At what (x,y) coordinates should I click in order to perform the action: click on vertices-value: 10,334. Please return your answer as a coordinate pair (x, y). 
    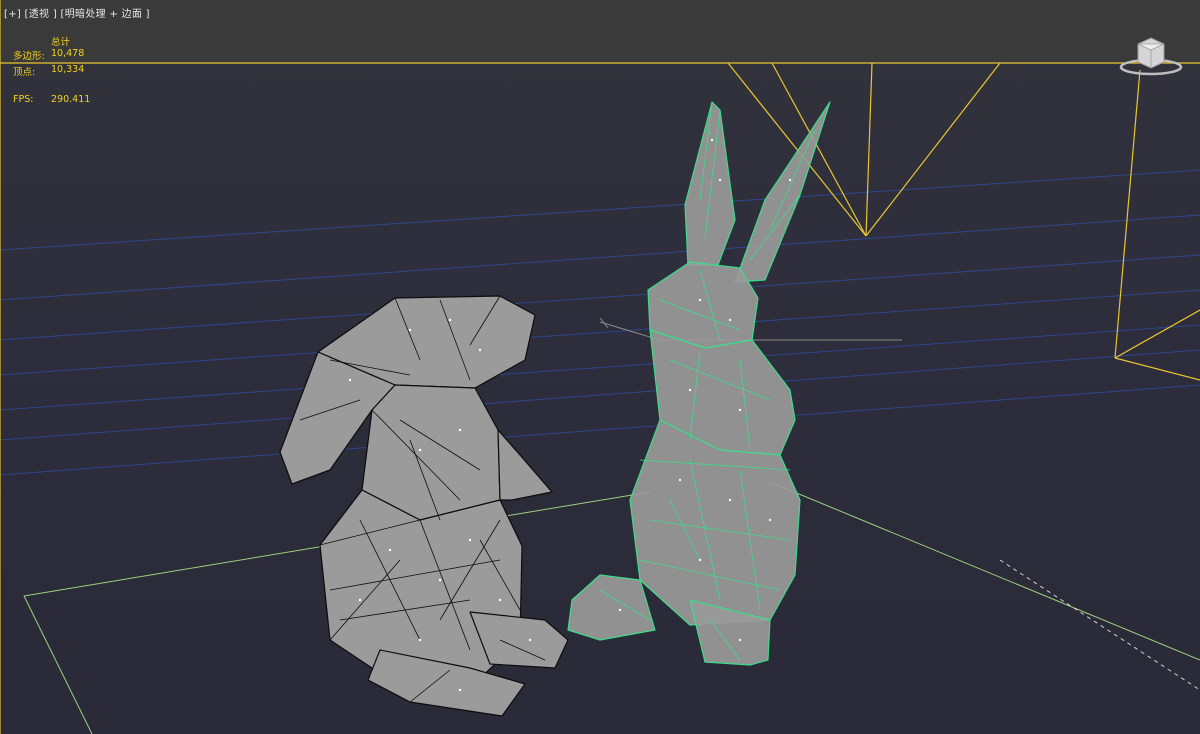
    Looking at the image, I should click on (68, 69).